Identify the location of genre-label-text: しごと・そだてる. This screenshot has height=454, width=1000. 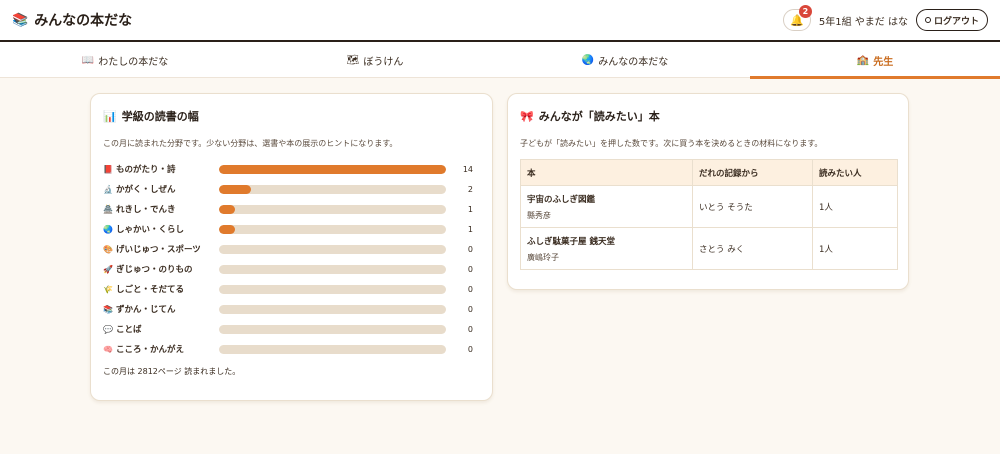
(149, 290).